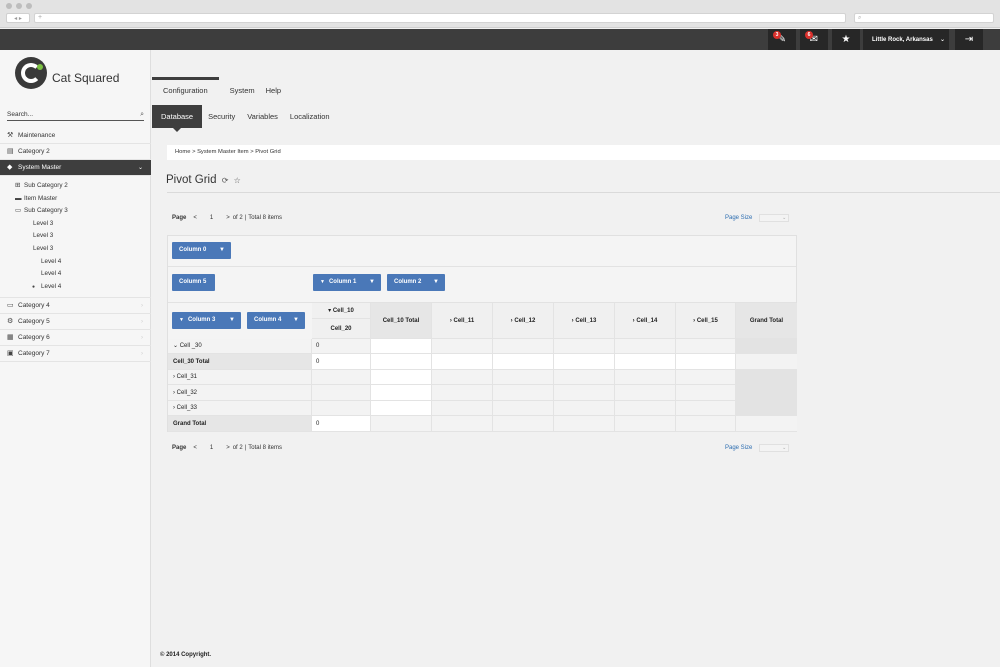 The image size is (1000, 667). Describe the element at coordinates (262, 116) in the screenshot. I see `tab-variables: Variables` at that location.